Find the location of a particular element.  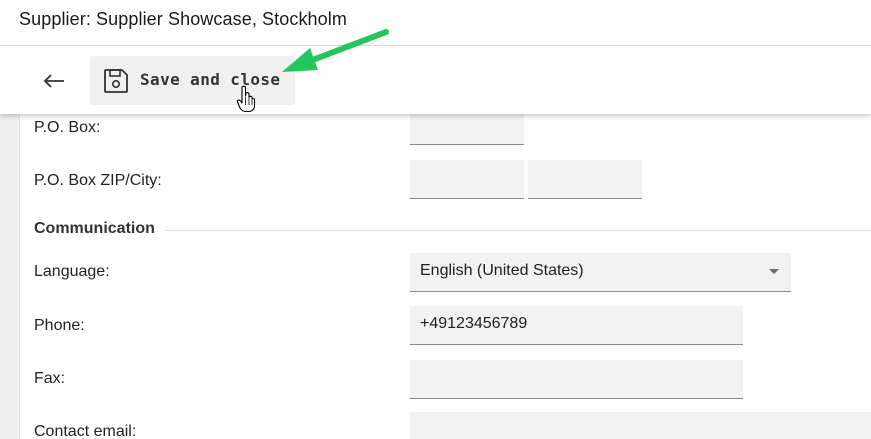

back-button is located at coordinates (54, 81).